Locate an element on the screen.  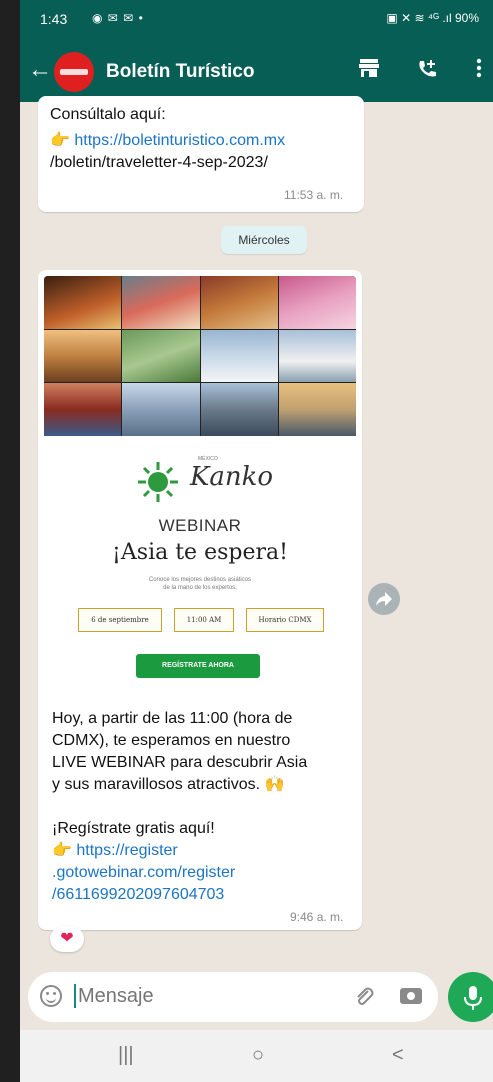
link: https://boletinturistico.com.mx is located at coordinates (179, 140).